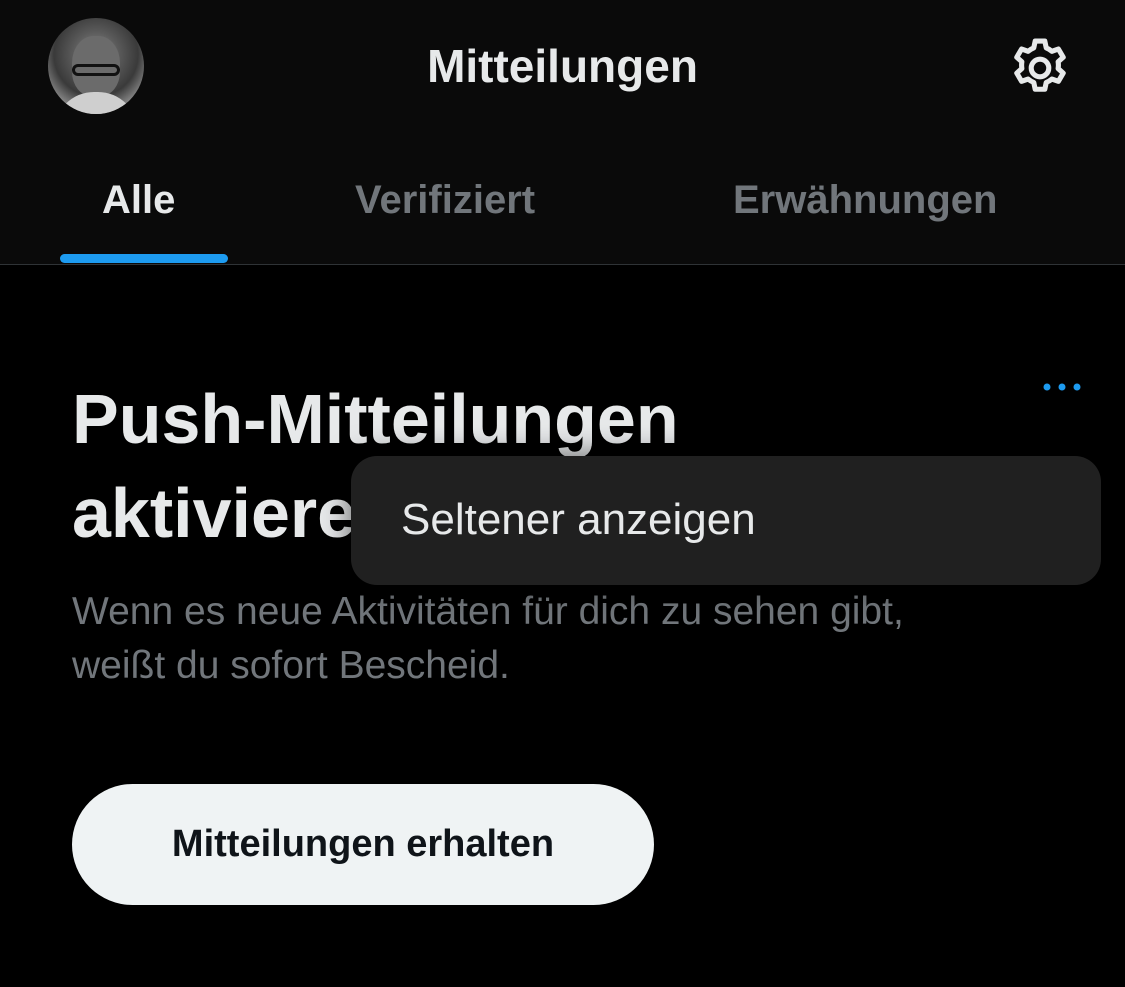 The width and height of the screenshot is (1125, 987). I want to click on tab-all: Alle, so click(138, 200).